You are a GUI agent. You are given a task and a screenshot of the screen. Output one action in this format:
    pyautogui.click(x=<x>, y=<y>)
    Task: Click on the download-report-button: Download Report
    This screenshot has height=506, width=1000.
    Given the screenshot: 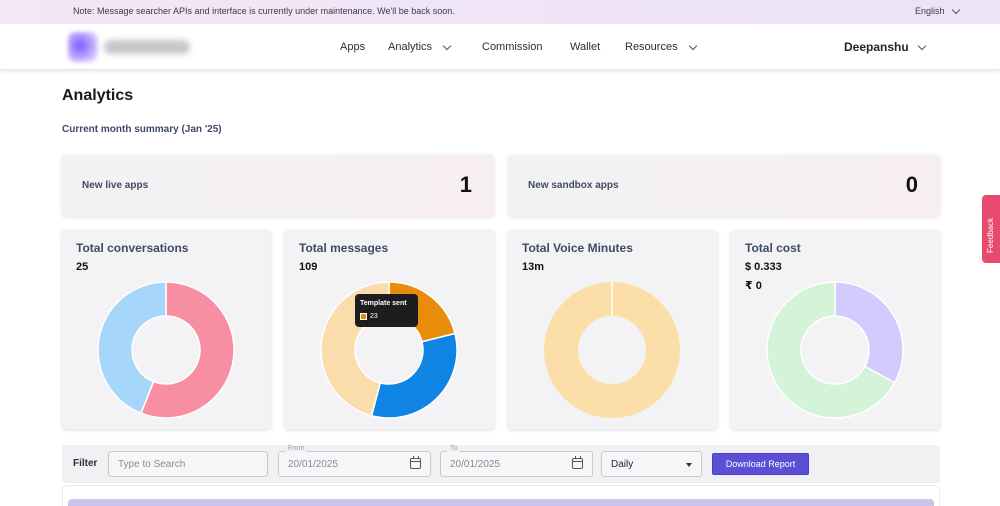 What is the action you would take?
    pyautogui.click(x=760, y=464)
    